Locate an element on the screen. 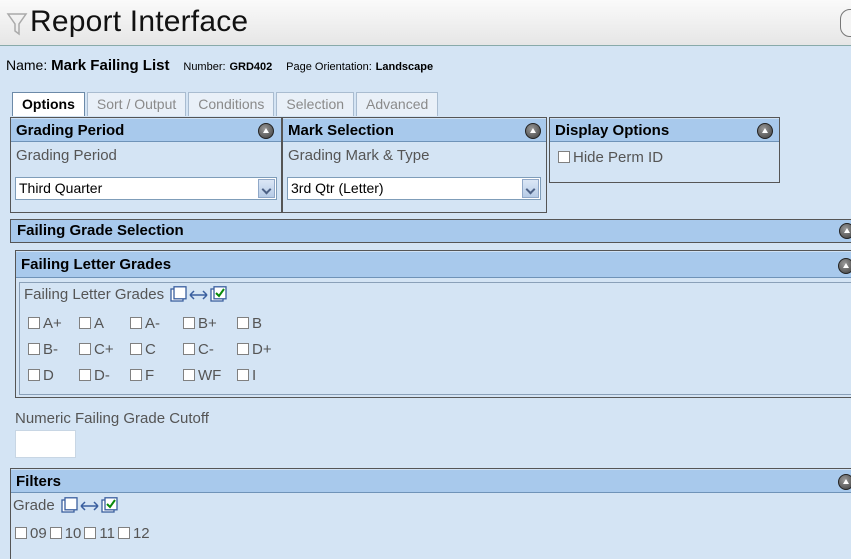 Image resolution: width=851 pixels, height=559 pixels. letter-grade-label: A- is located at coordinates (152, 323).